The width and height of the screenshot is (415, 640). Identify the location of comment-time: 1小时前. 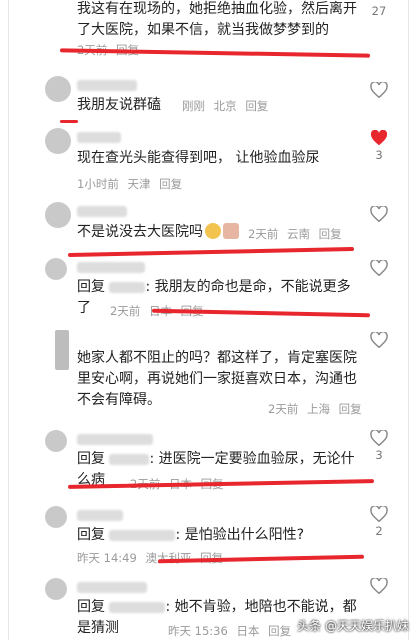
(98, 184).